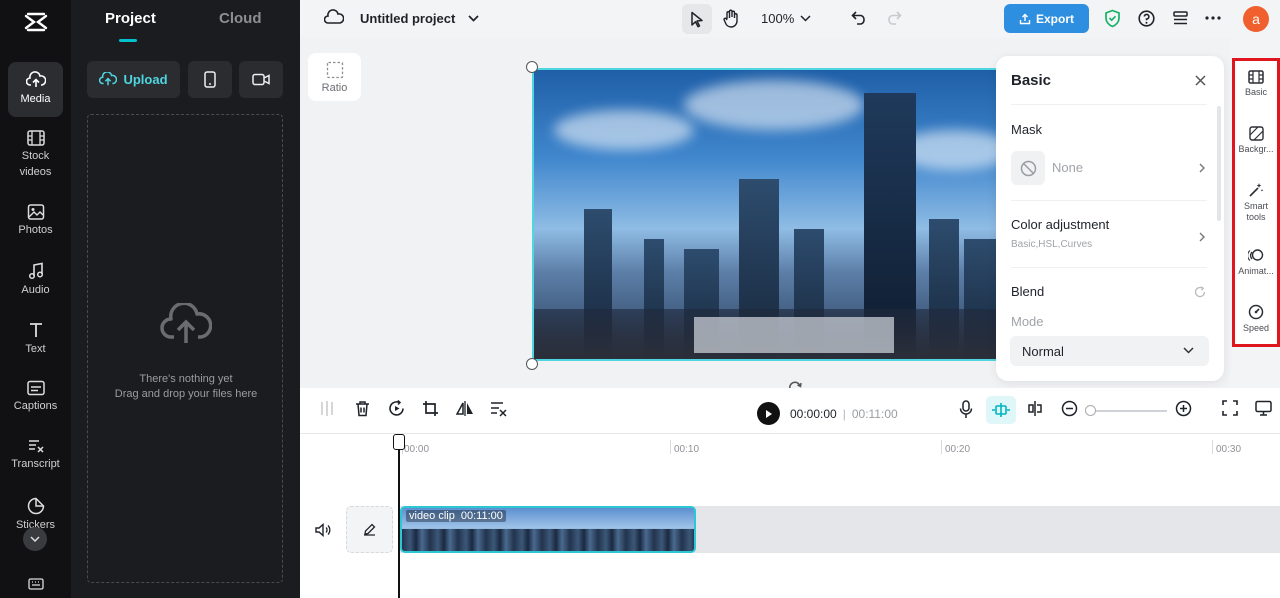 The height and width of the screenshot is (598, 1280). I want to click on top-bar: Untitled project 100% Export a, so click(790, 19).